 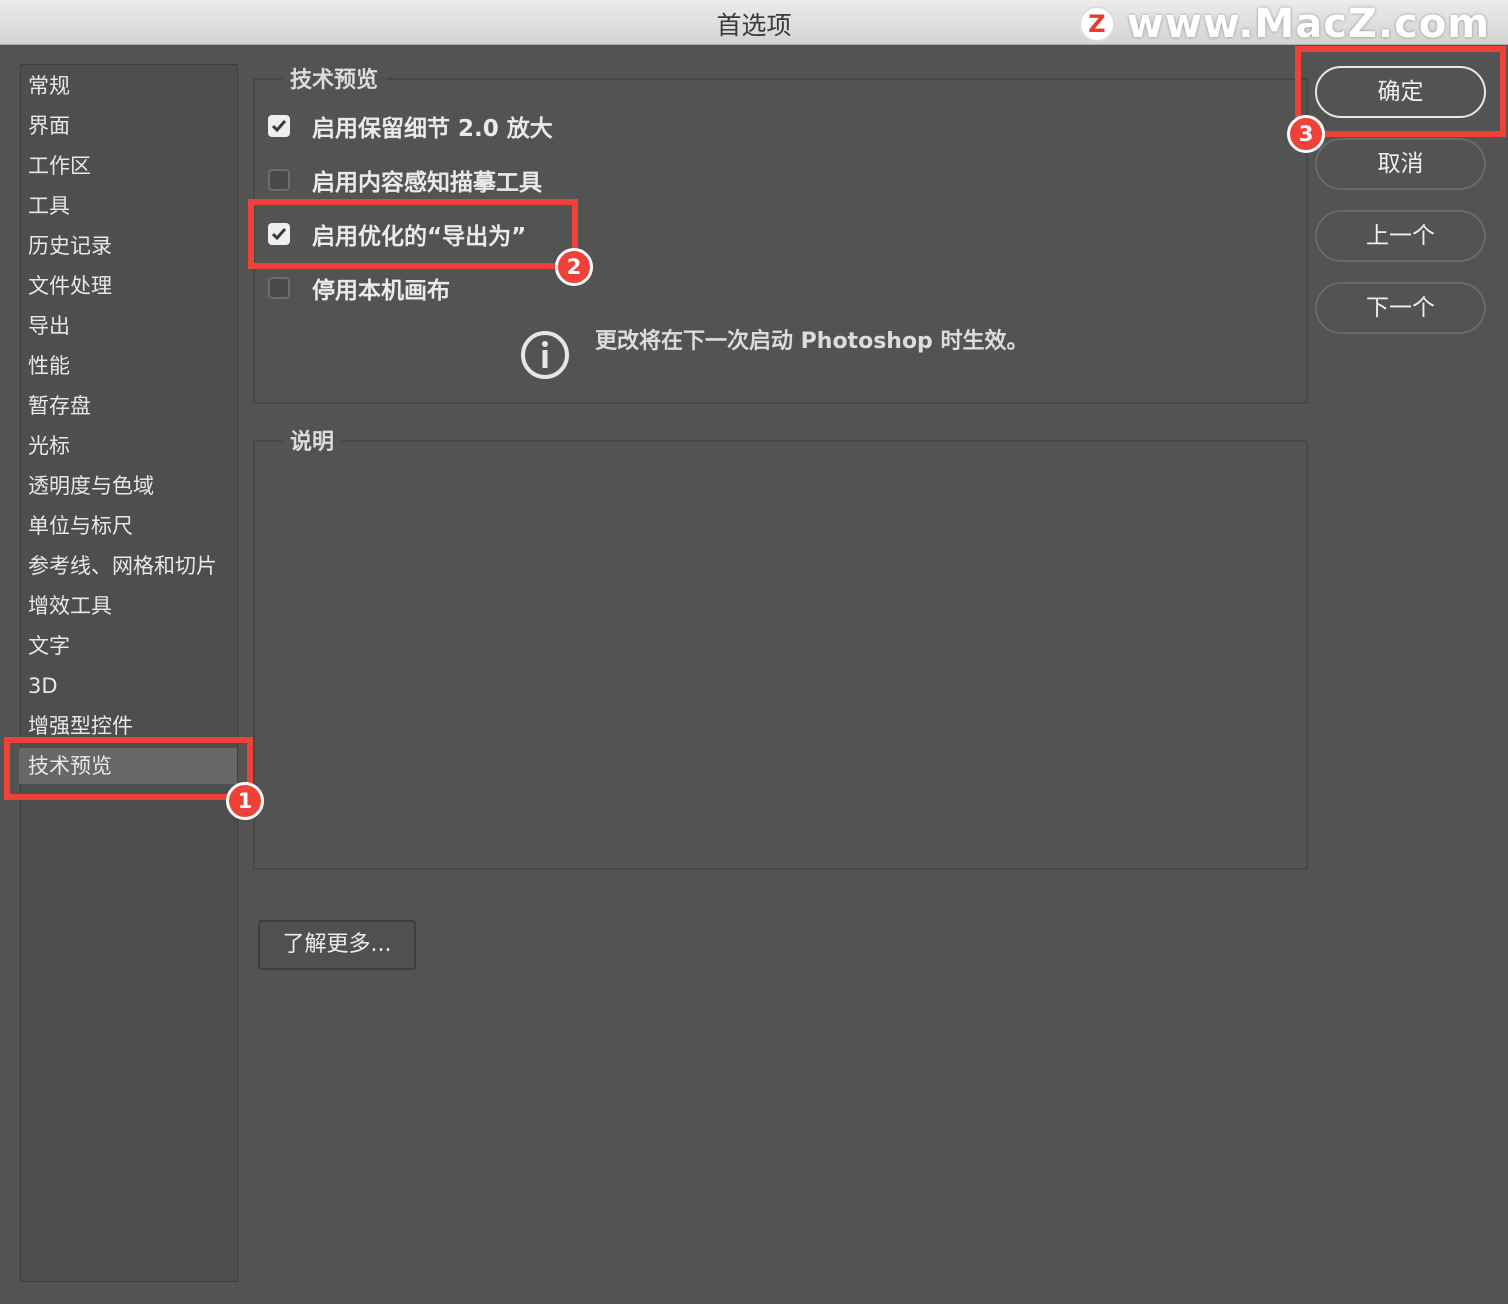 What do you see at coordinates (129, 126) in the screenshot?
I see `sidebar-item-interface: 界面` at bounding box center [129, 126].